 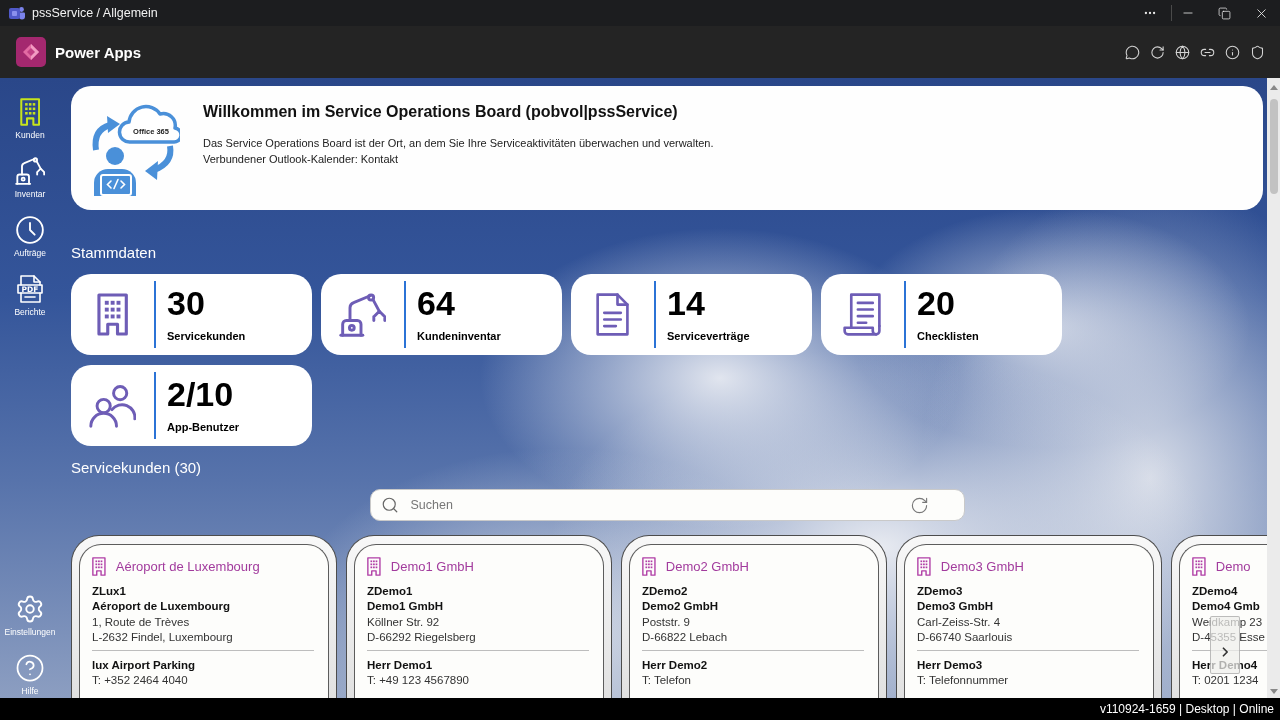 I want to click on settings-icon, so click(x=30, y=609).